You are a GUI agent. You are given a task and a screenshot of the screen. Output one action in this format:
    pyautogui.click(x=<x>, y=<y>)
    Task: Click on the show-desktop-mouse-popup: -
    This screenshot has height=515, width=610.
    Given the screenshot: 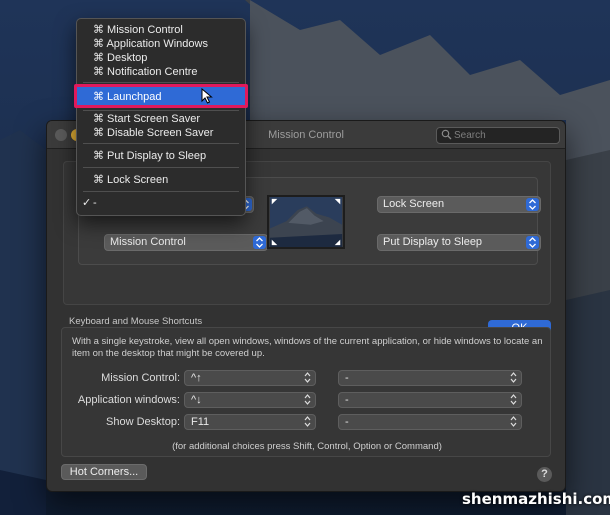 What is the action you would take?
    pyautogui.click(x=430, y=422)
    